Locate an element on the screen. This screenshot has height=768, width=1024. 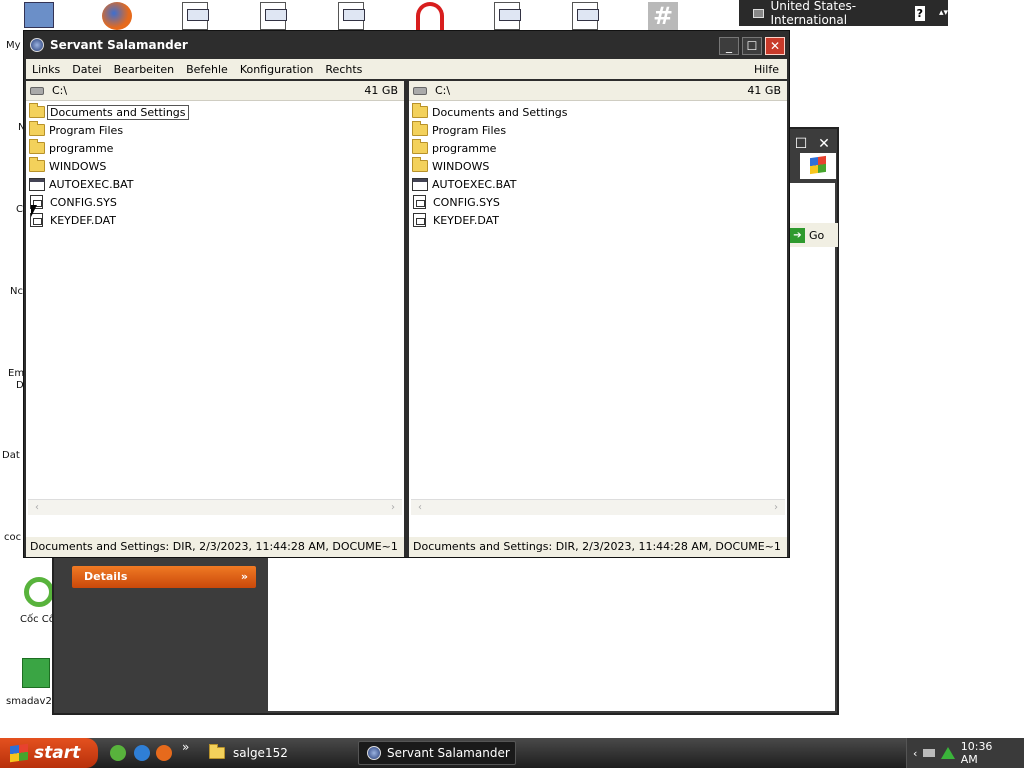
file-name: Program Files is located at coordinates (469, 130).